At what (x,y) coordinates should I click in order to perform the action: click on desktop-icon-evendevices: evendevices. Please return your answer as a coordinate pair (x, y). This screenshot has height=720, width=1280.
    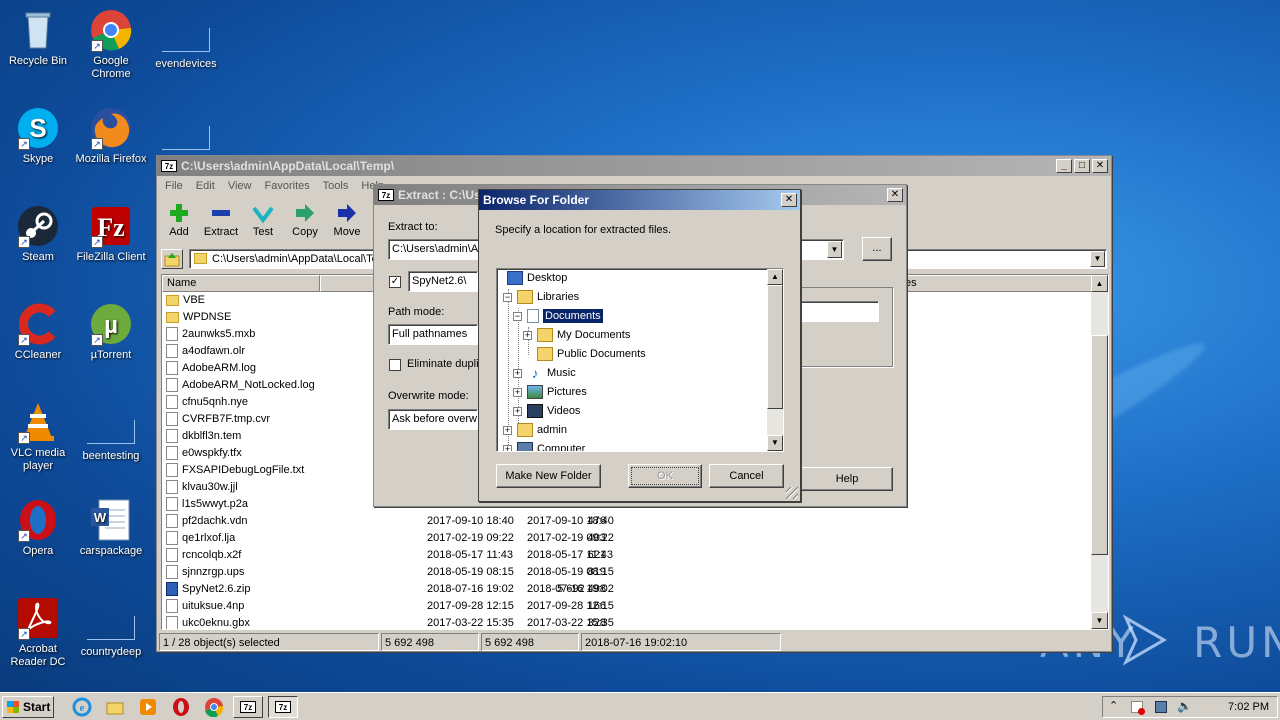
    Looking at the image, I should click on (186, 39).